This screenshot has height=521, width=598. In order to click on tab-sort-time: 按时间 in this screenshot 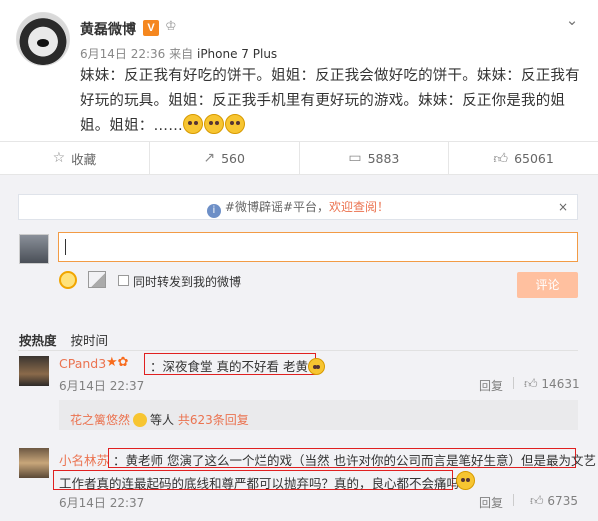, I will do `click(90, 340)`.